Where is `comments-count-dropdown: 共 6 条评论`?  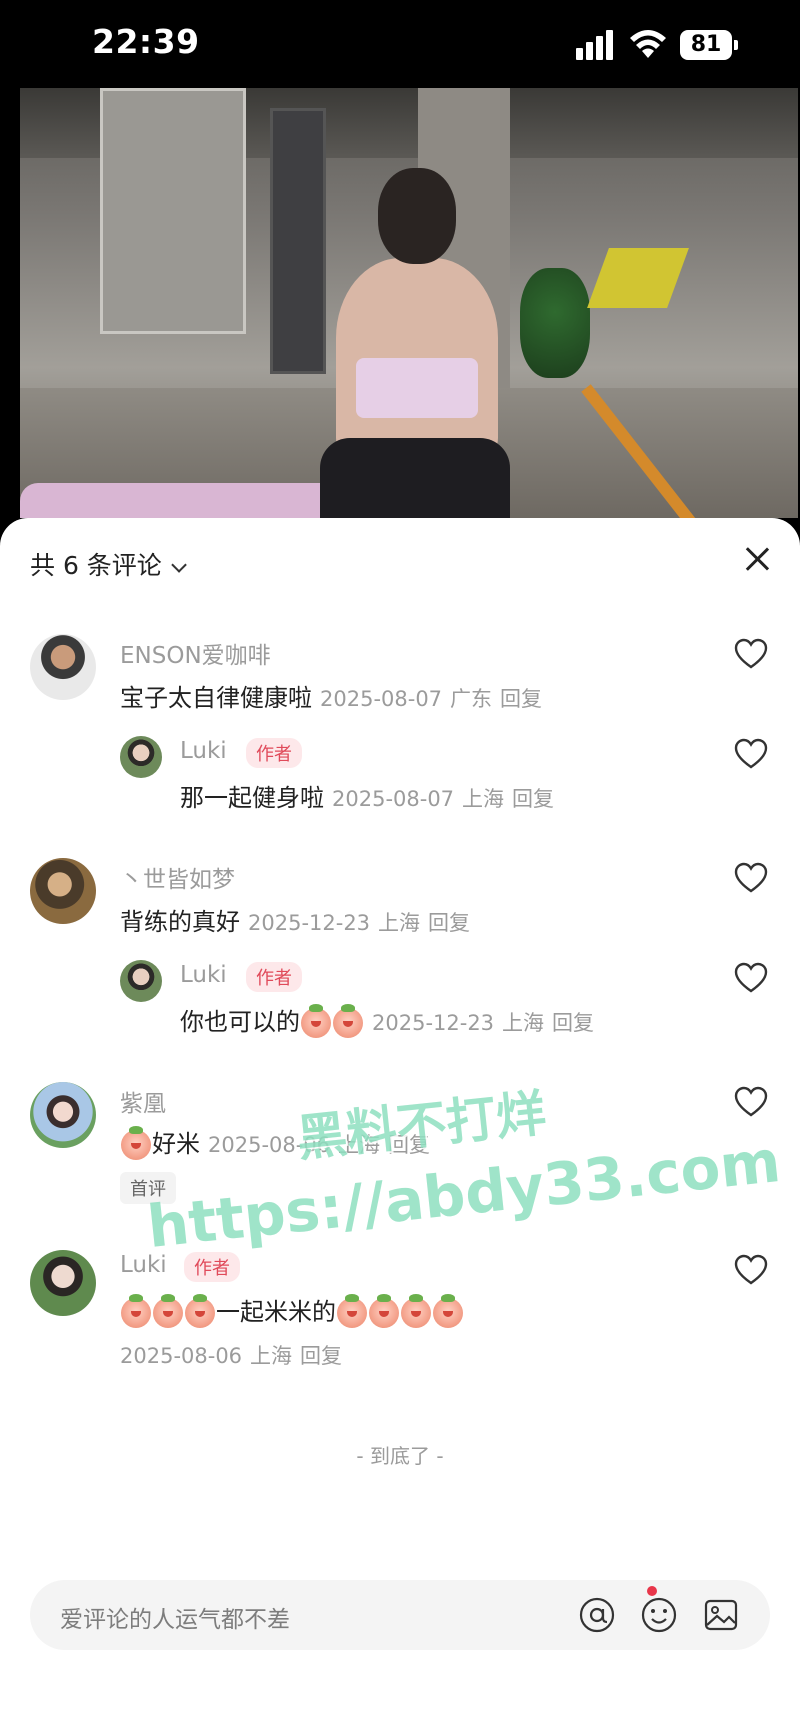 comments-count-dropdown: 共 6 条评论 is located at coordinates (108, 564).